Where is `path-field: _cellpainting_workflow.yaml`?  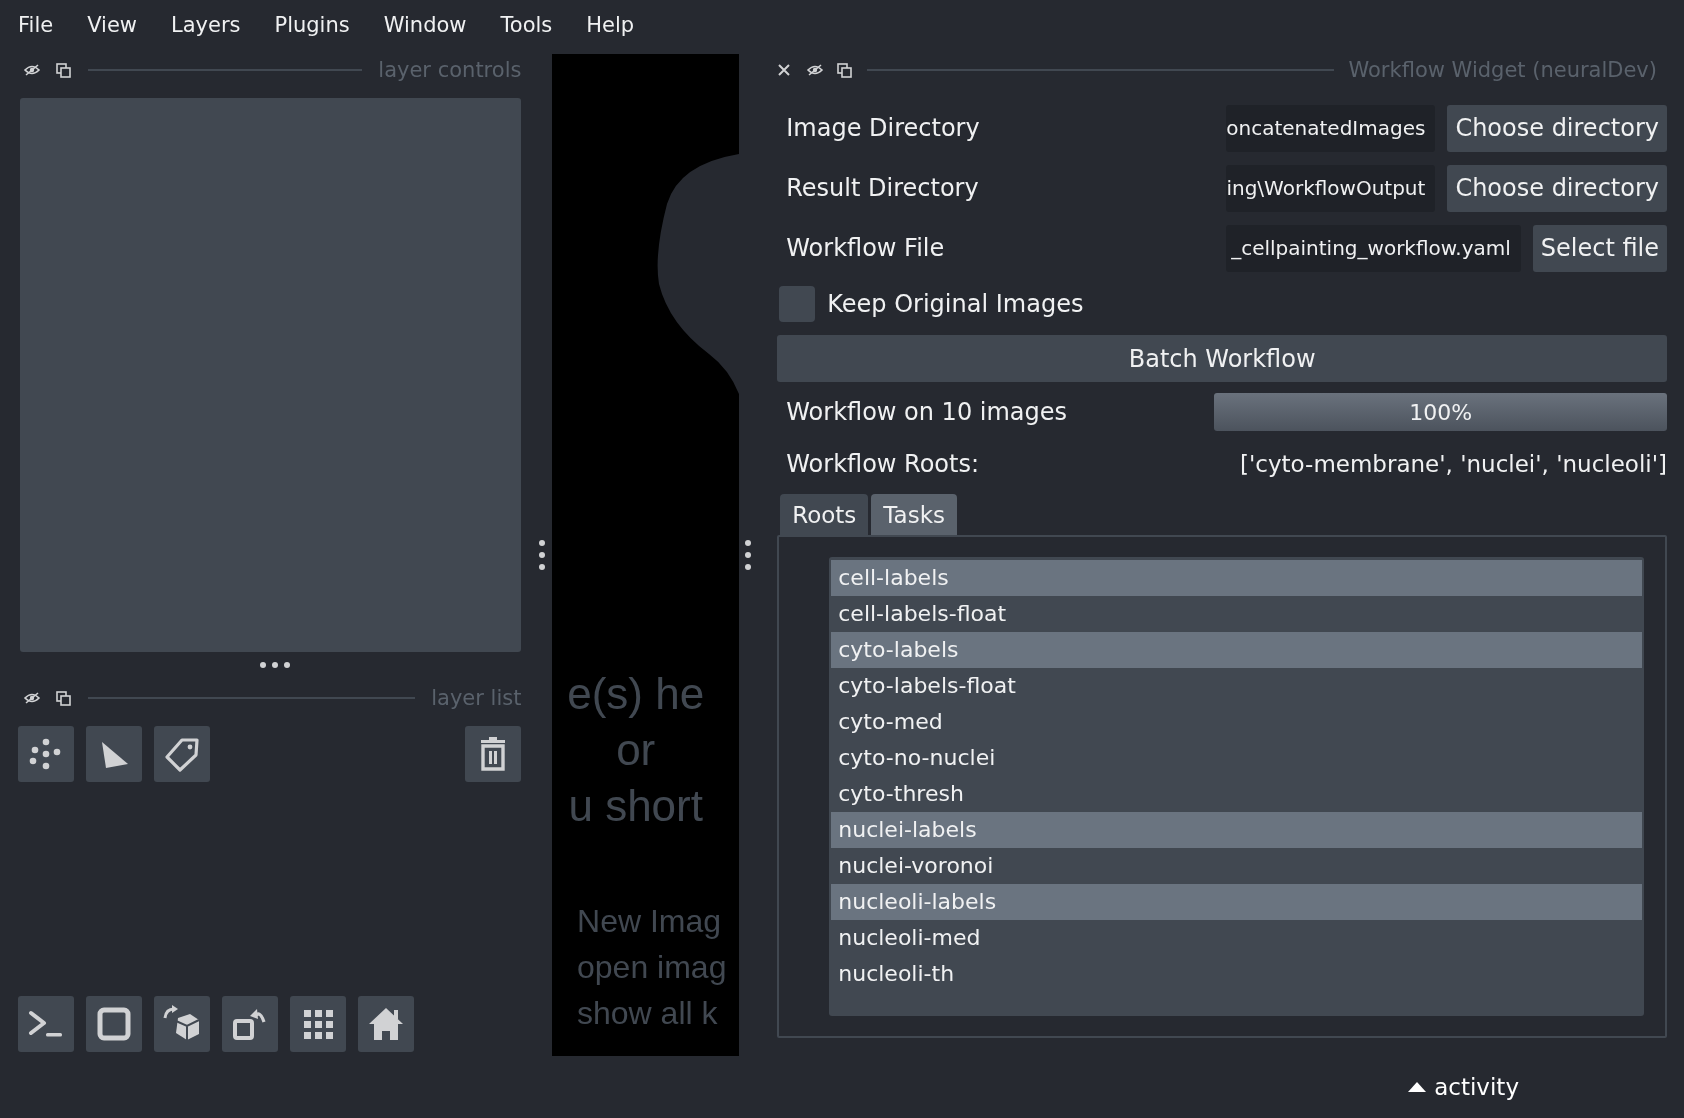
path-field: _cellpainting_workflow.yaml is located at coordinates (1373, 248).